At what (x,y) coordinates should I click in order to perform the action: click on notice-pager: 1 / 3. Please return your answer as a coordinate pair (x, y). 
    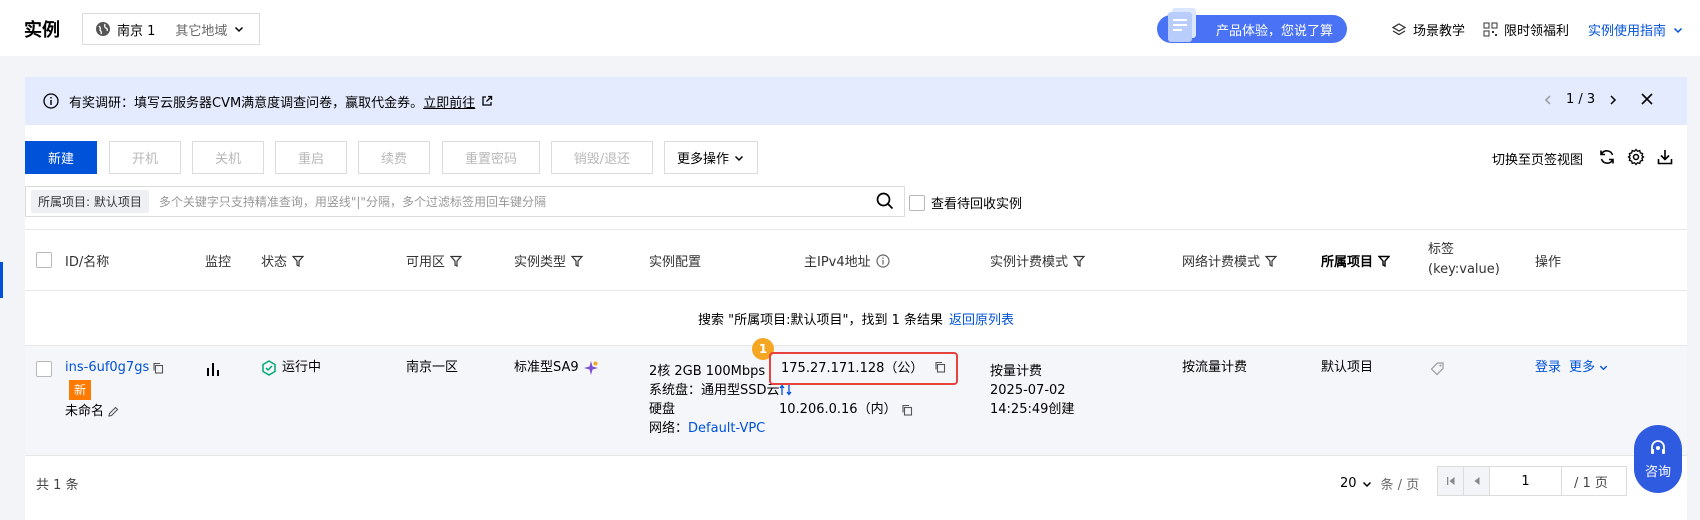
    Looking at the image, I should click on (1580, 99).